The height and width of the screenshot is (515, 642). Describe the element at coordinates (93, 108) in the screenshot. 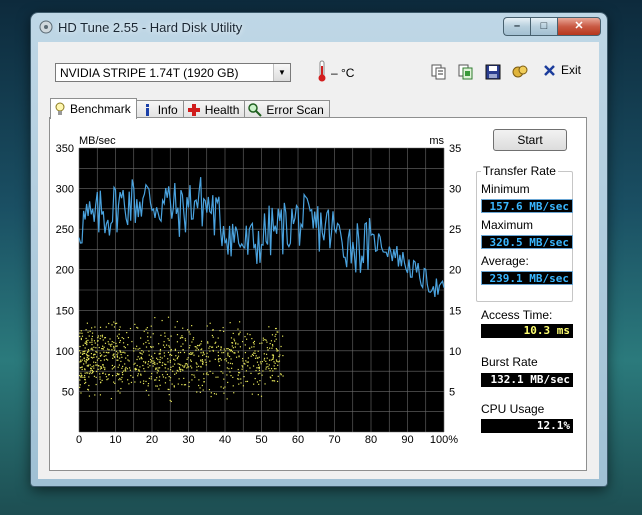

I see `tab-benchmark: Benchmark` at that location.